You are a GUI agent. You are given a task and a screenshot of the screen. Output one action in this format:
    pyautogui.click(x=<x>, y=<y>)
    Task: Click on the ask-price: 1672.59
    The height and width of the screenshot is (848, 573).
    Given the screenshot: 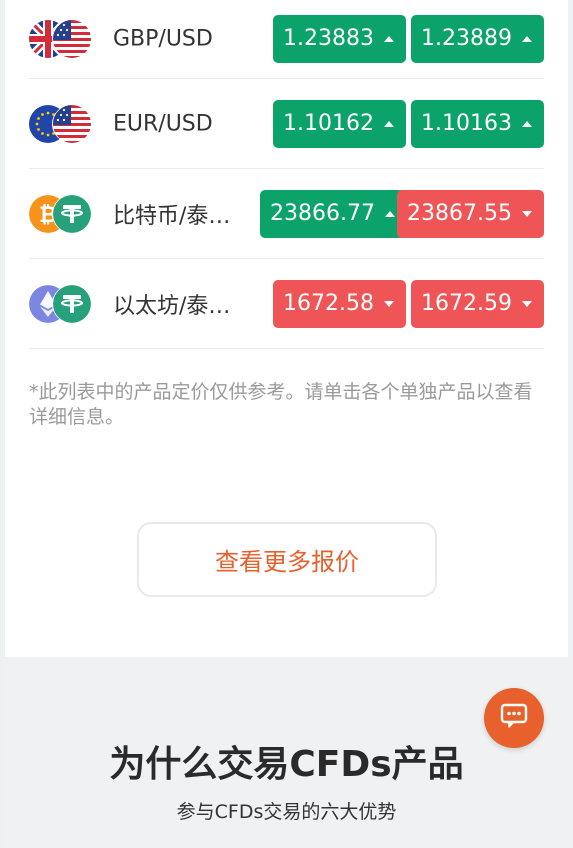 What is the action you would take?
    pyautogui.click(x=466, y=303)
    